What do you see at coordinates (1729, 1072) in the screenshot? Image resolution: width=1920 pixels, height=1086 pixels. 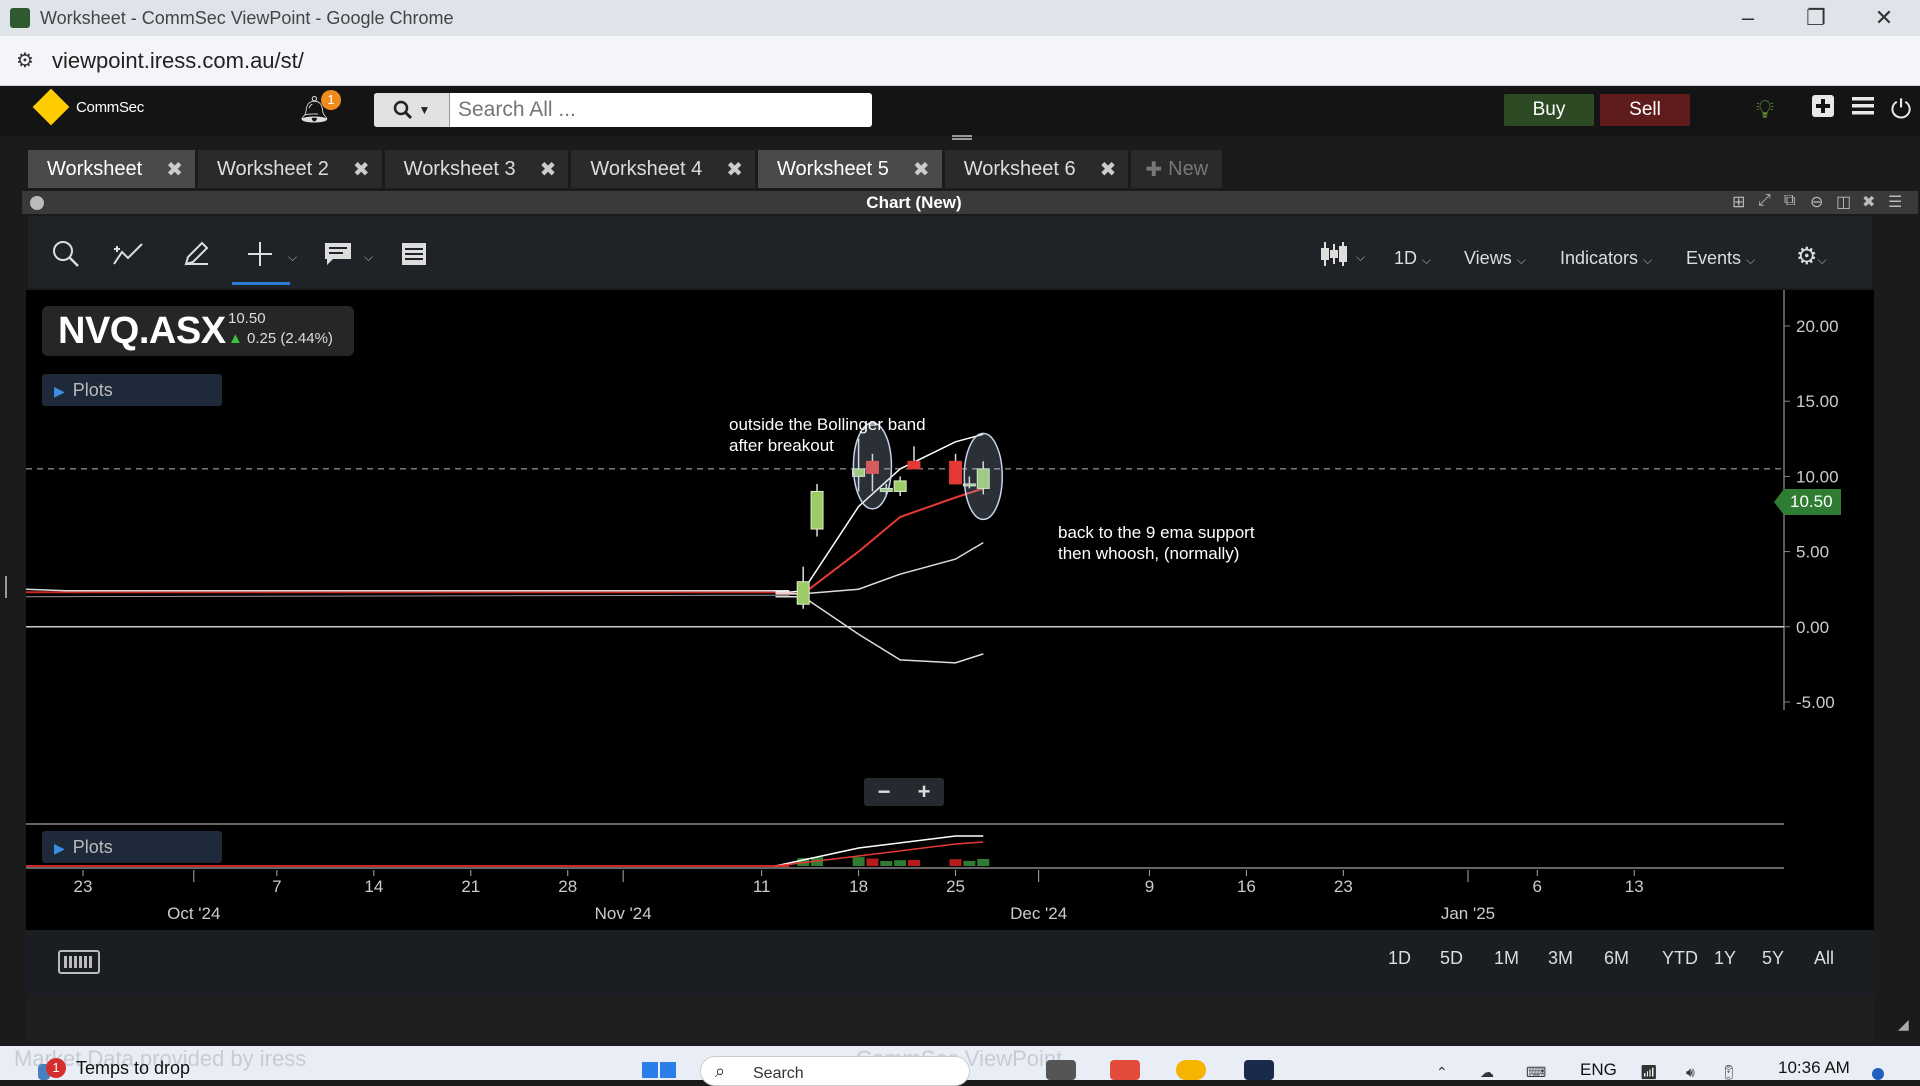 I see `battery-icon: 🔋︎` at bounding box center [1729, 1072].